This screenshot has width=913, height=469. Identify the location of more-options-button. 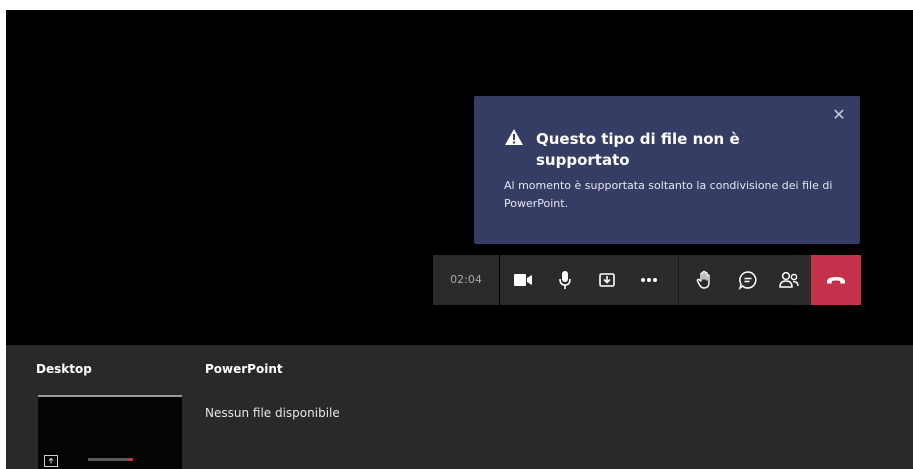
(649, 280).